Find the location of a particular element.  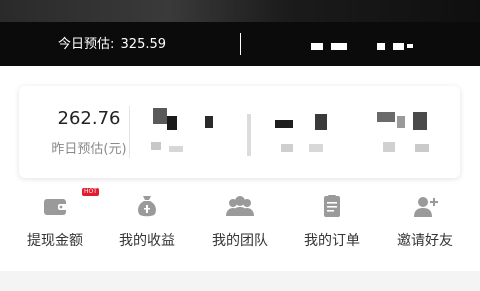

header-background is located at coordinates (240, 11).